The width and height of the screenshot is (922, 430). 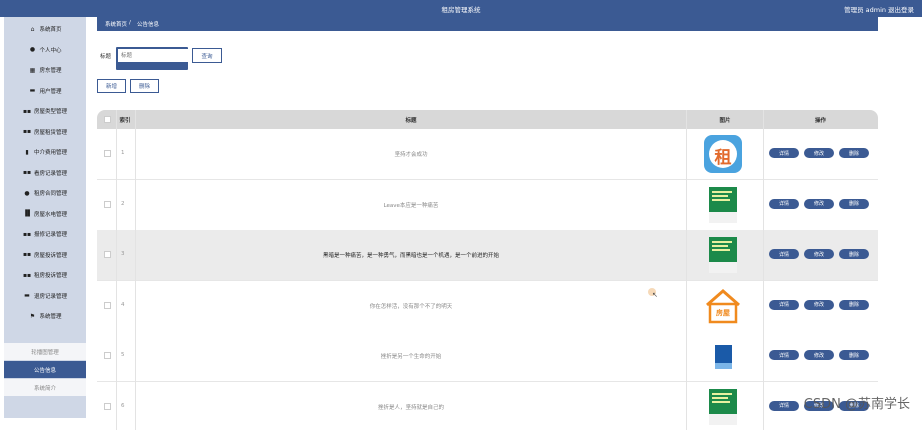 I want to click on table-row: 1坚持才会成功租详情修改删除, so click(x=487, y=154).